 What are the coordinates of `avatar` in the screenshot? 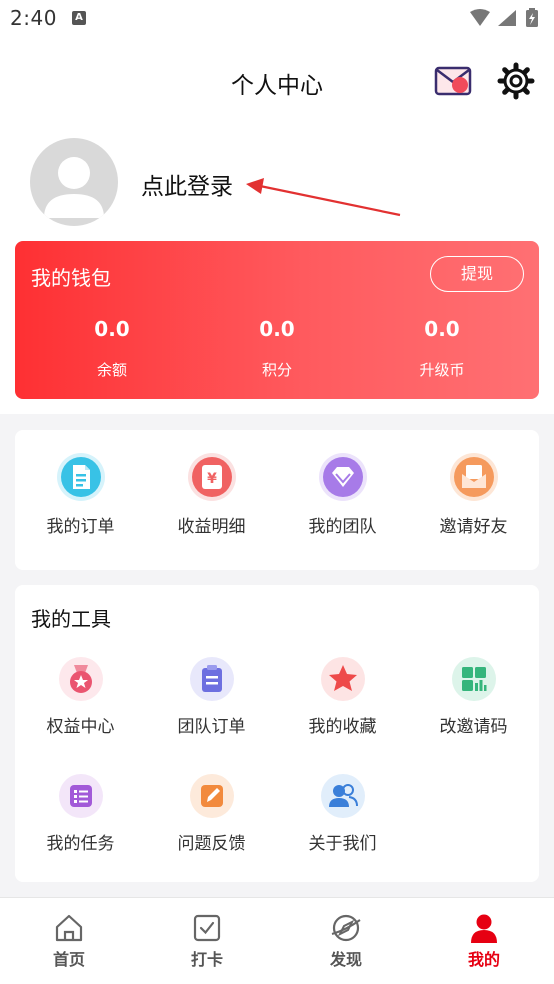 It's located at (74, 182).